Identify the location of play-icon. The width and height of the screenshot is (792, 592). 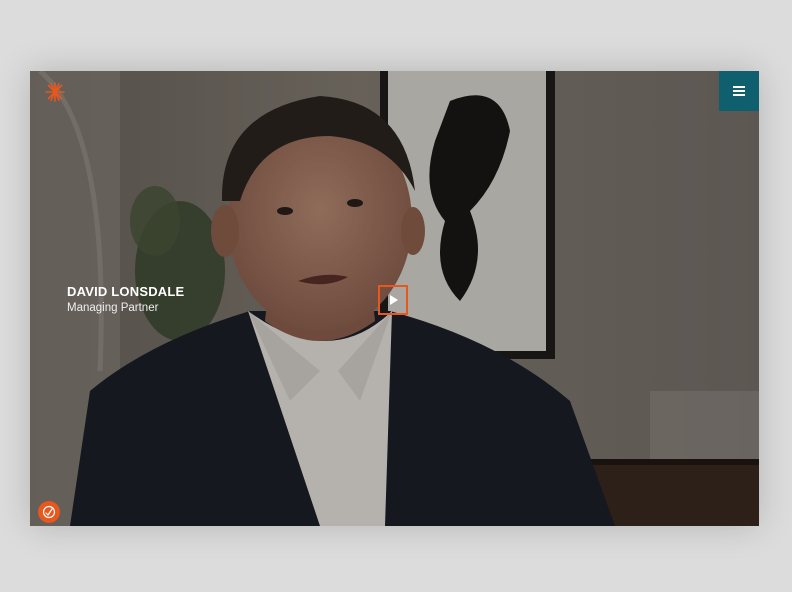
(394, 300).